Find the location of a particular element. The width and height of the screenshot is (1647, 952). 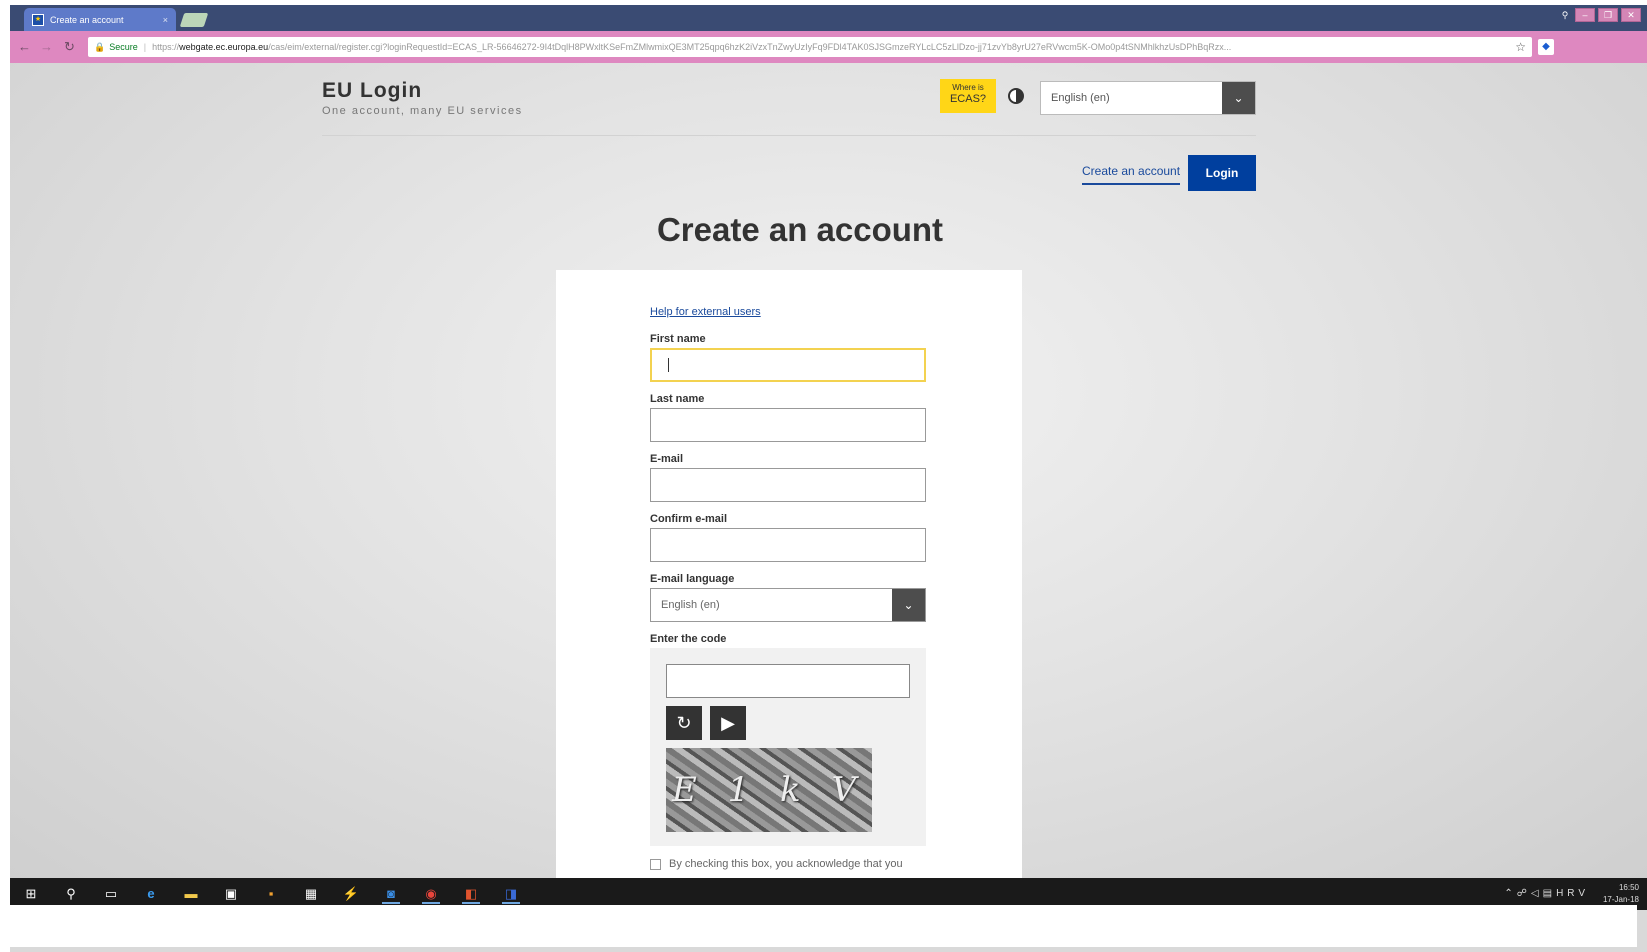

consent-checkbox is located at coordinates (655, 864).